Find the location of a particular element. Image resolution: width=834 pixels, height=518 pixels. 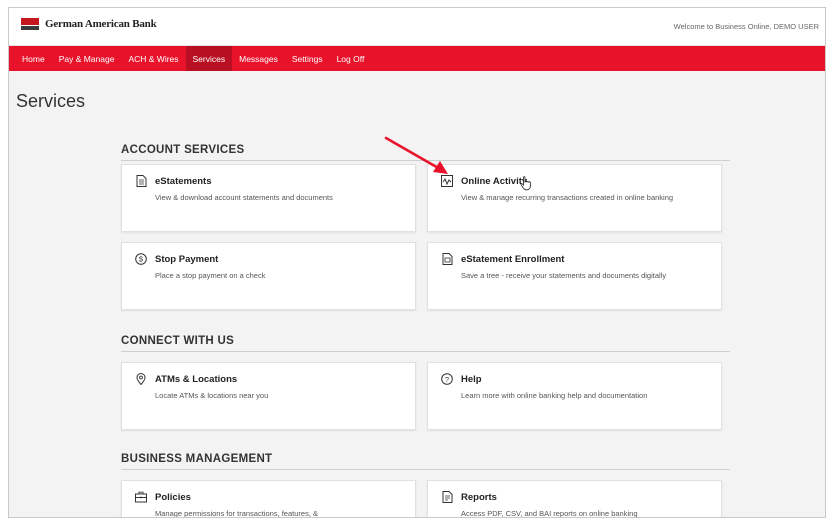

card-title: Policies is located at coordinates (173, 497).